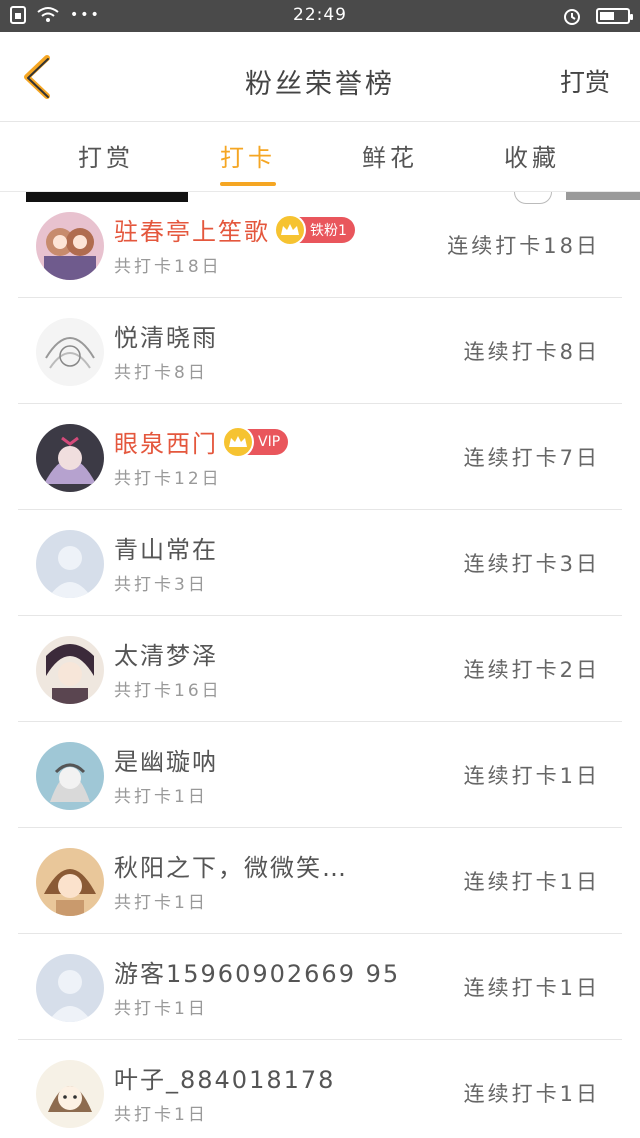 This screenshot has width=640, height=1138. I want to click on vip-badge: VIP, so click(255, 441).